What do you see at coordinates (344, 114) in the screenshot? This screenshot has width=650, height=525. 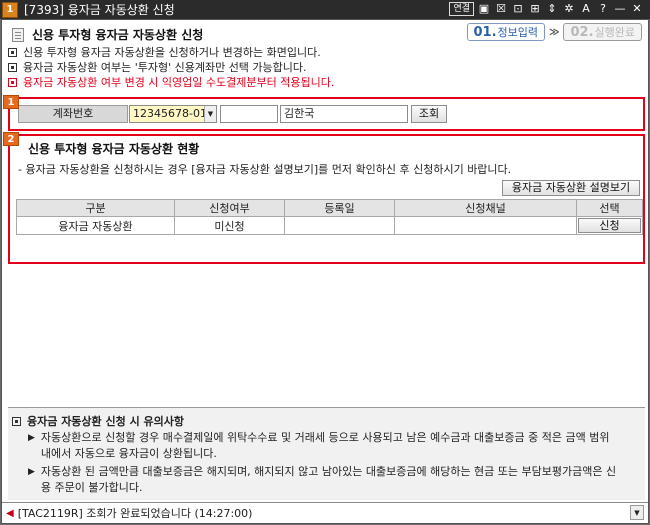 I see `account-holder-name: 김한국` at bounding box center [344, 114].